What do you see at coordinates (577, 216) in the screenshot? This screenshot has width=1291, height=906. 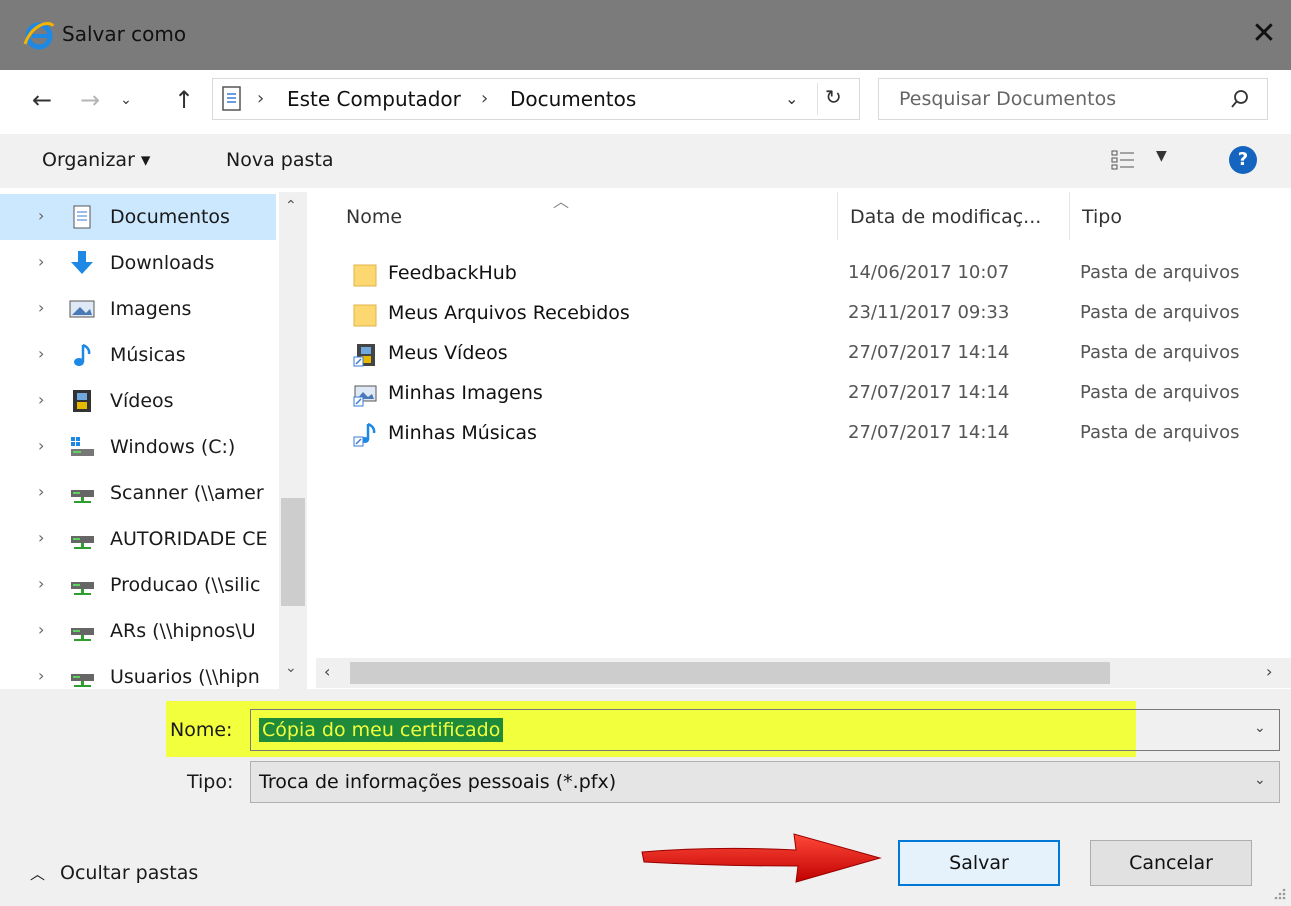 I see `column-header-name: Nome` at bounding box center [577, 216].